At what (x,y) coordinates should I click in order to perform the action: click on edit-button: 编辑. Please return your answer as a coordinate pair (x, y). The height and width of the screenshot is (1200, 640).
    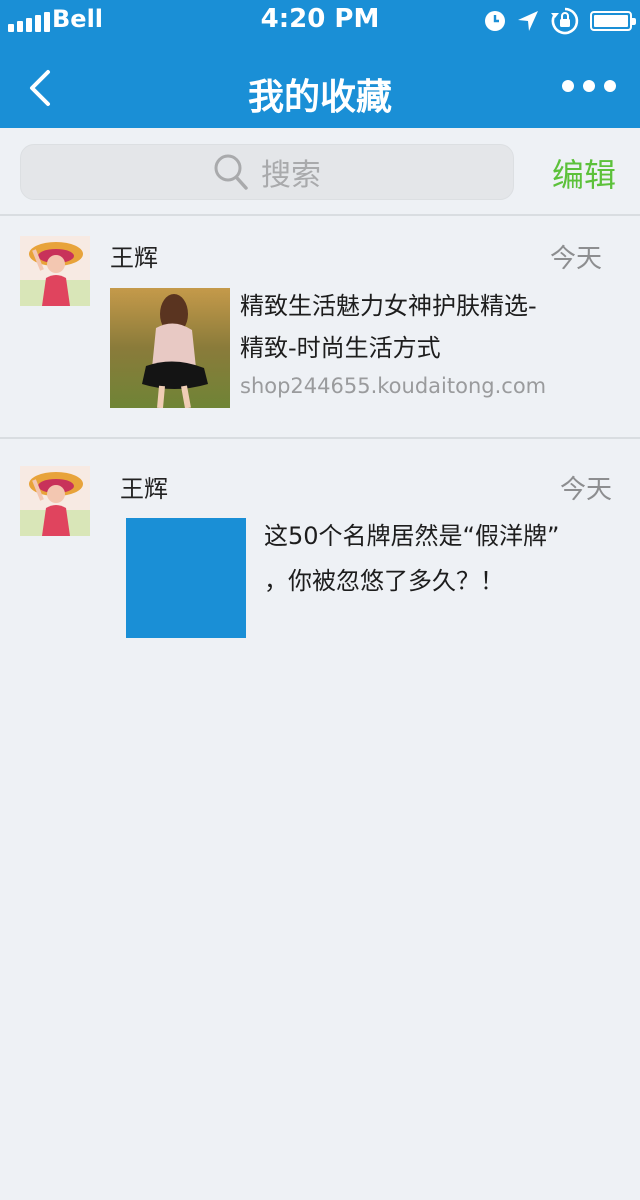
    Looking at the image, I should click on (584, 173).